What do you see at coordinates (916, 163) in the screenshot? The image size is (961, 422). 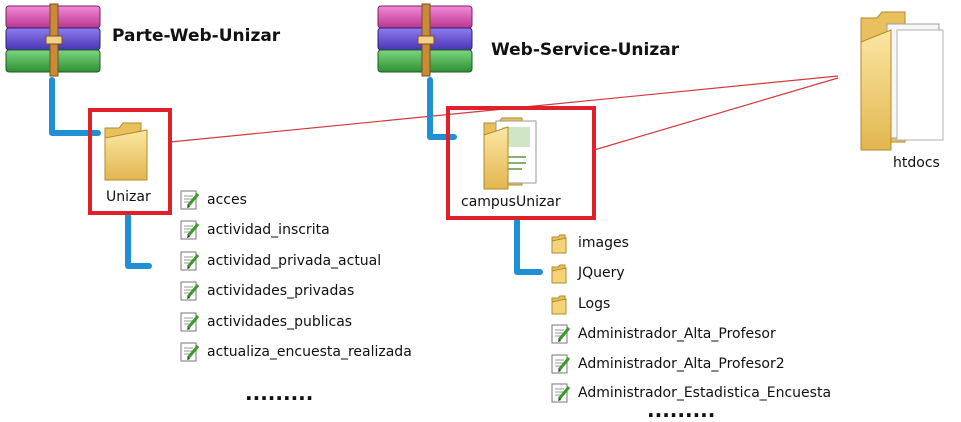 I see `folder-label-htdocs: htdocs` at bounding box center [916, 163].